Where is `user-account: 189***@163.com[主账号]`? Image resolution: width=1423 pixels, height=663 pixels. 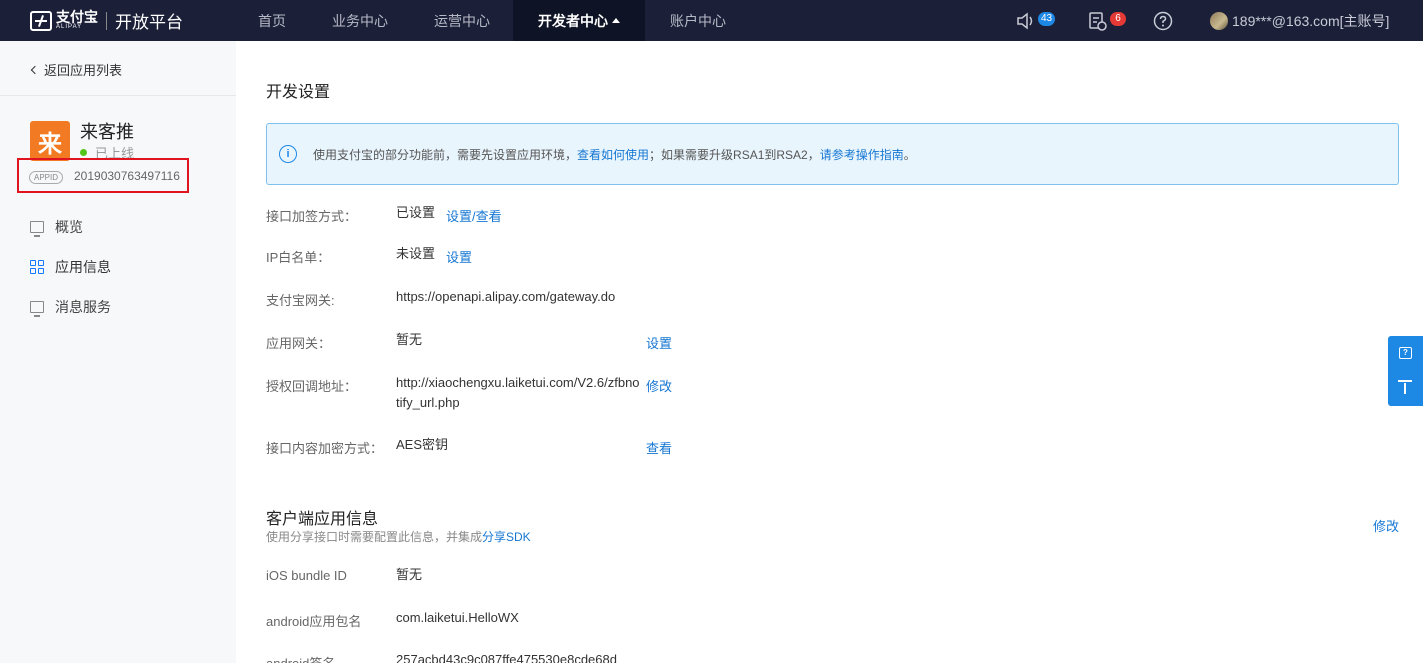 user-account: 189***@163.com[主账号] is located at coordinates (1311, 20).